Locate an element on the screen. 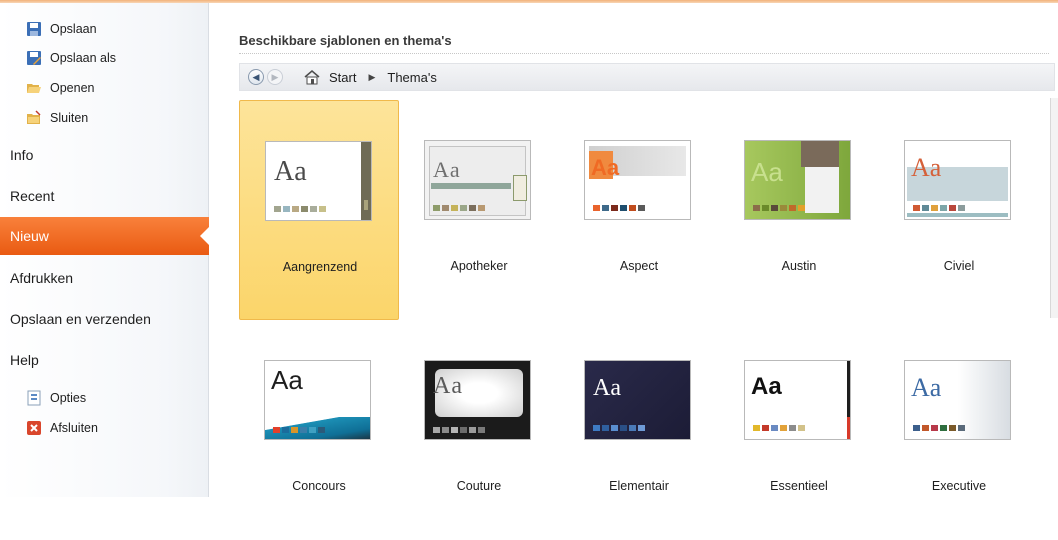 This screenshot has width=1058, height=540. theme-name: Civiel is located at coordinates (959, 266).